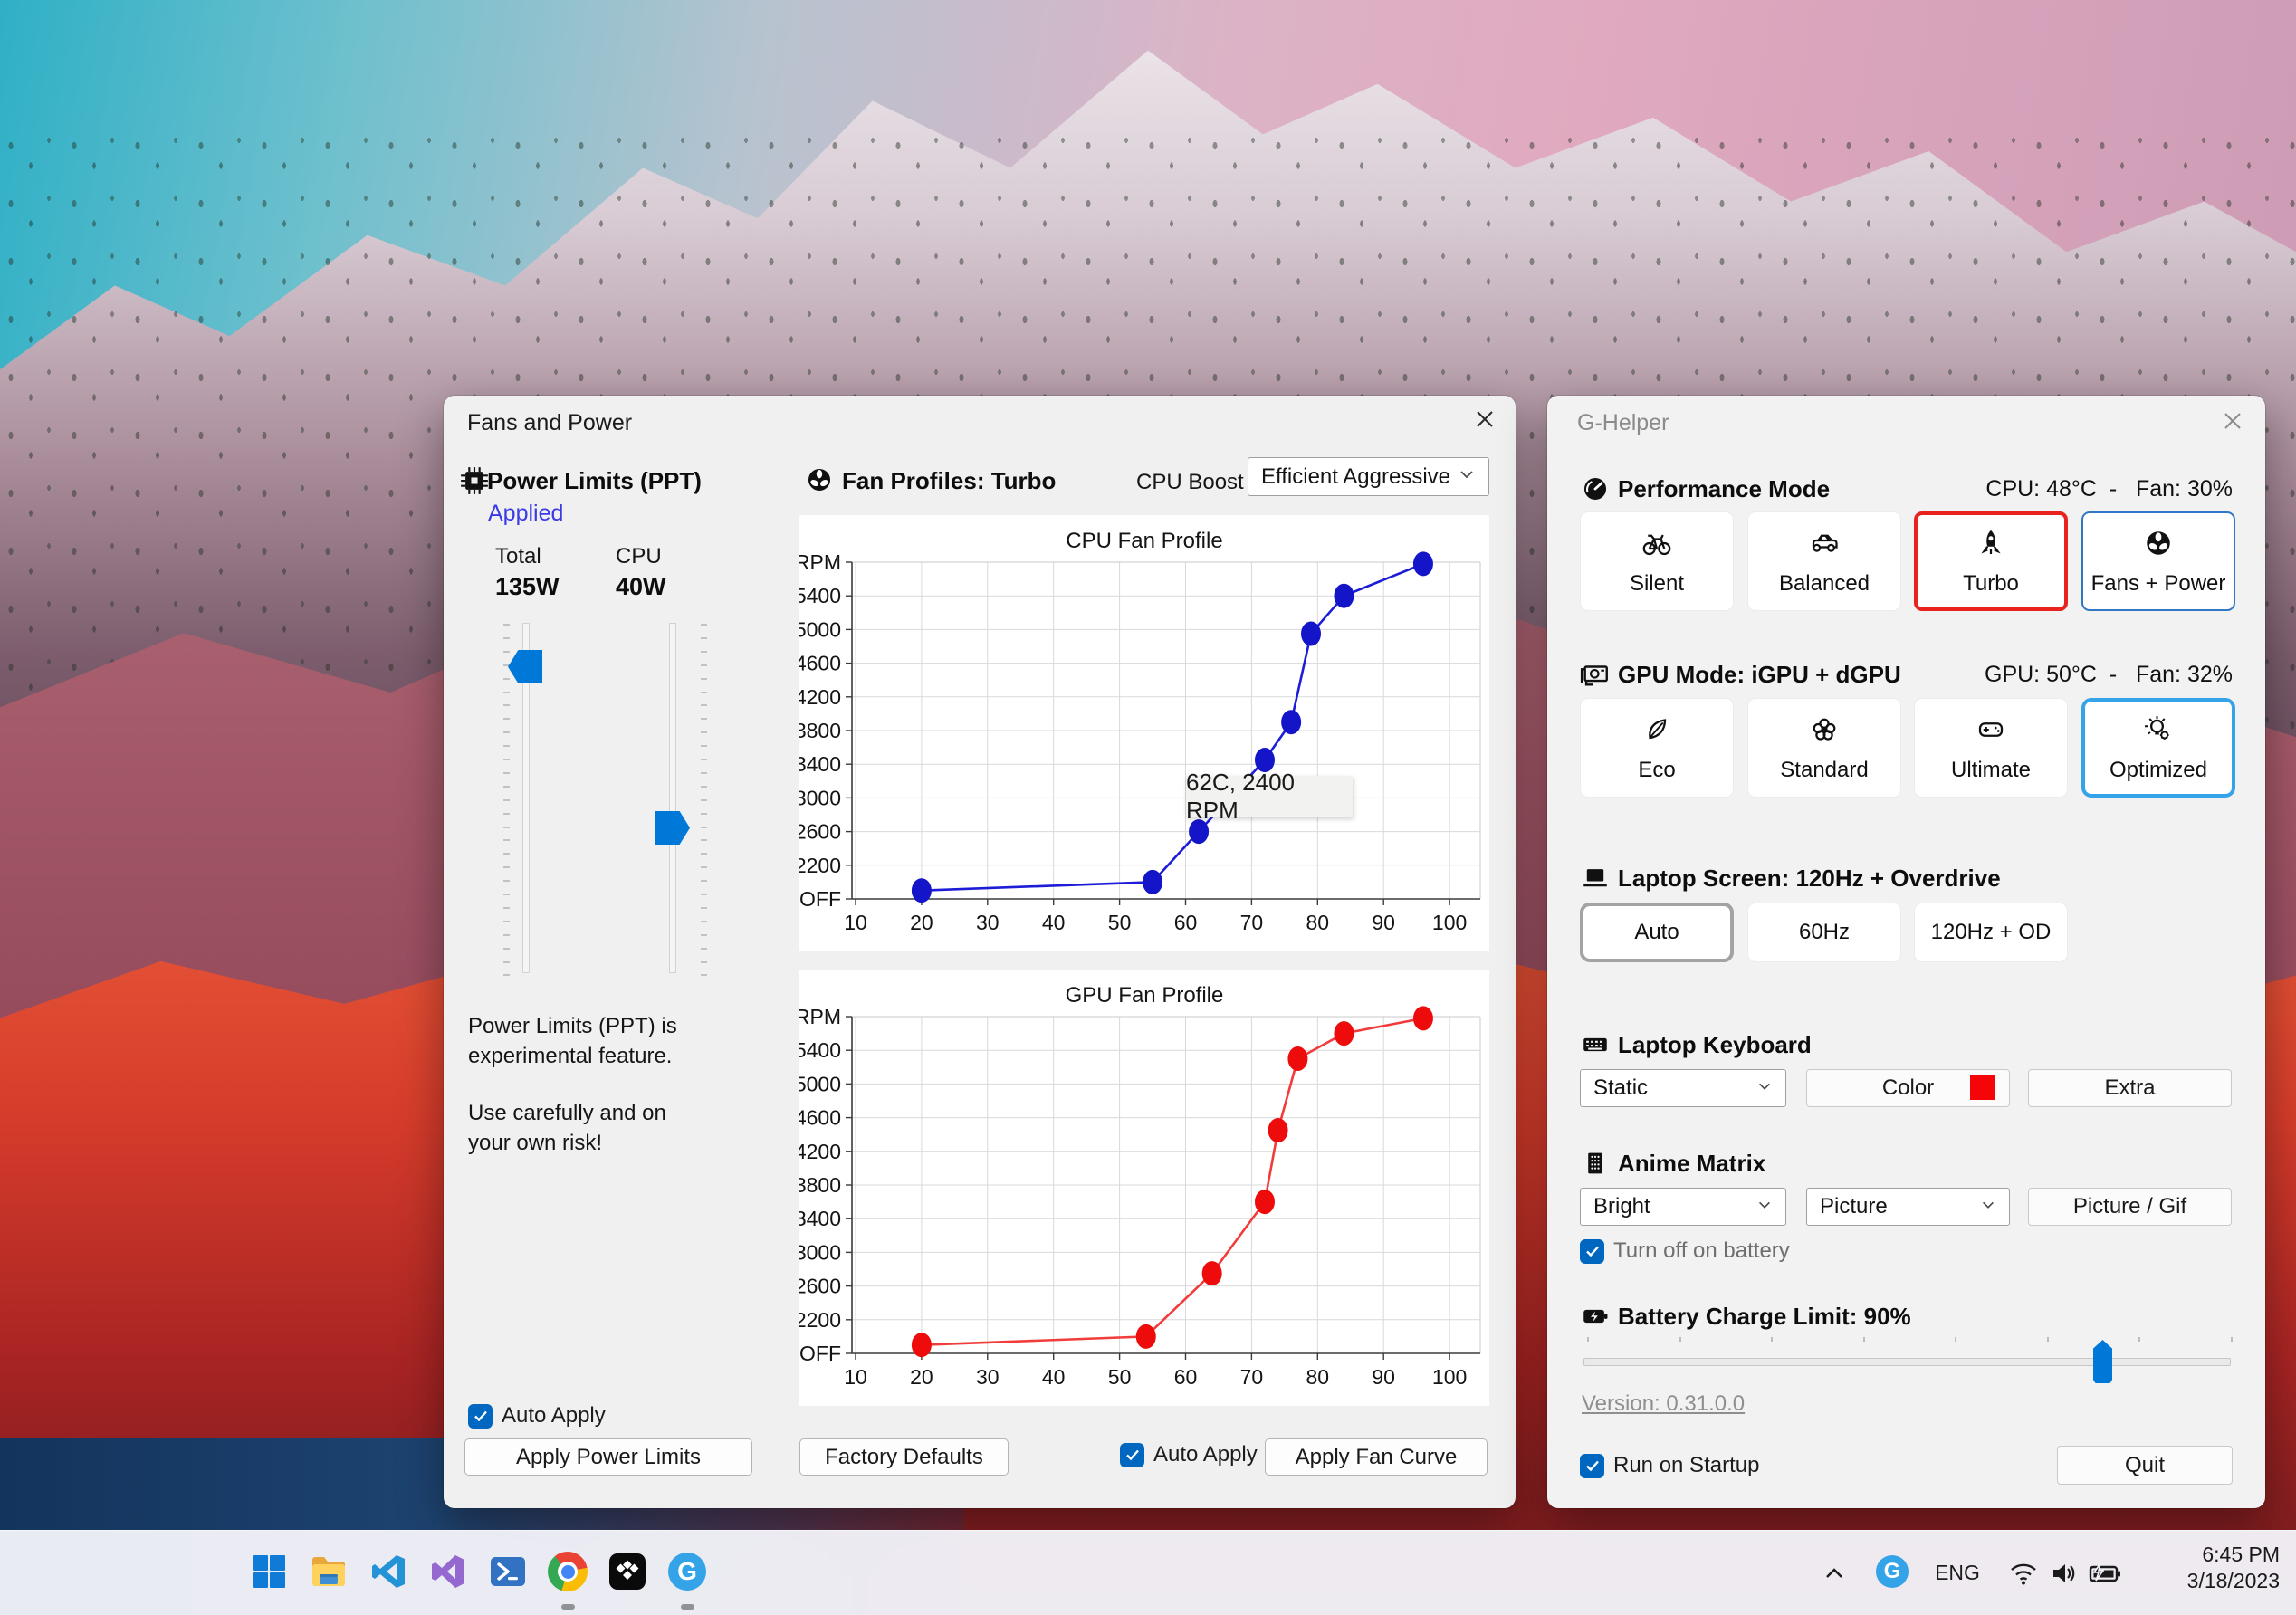  I want to click on svg-text: 5400, so click(820, 595).